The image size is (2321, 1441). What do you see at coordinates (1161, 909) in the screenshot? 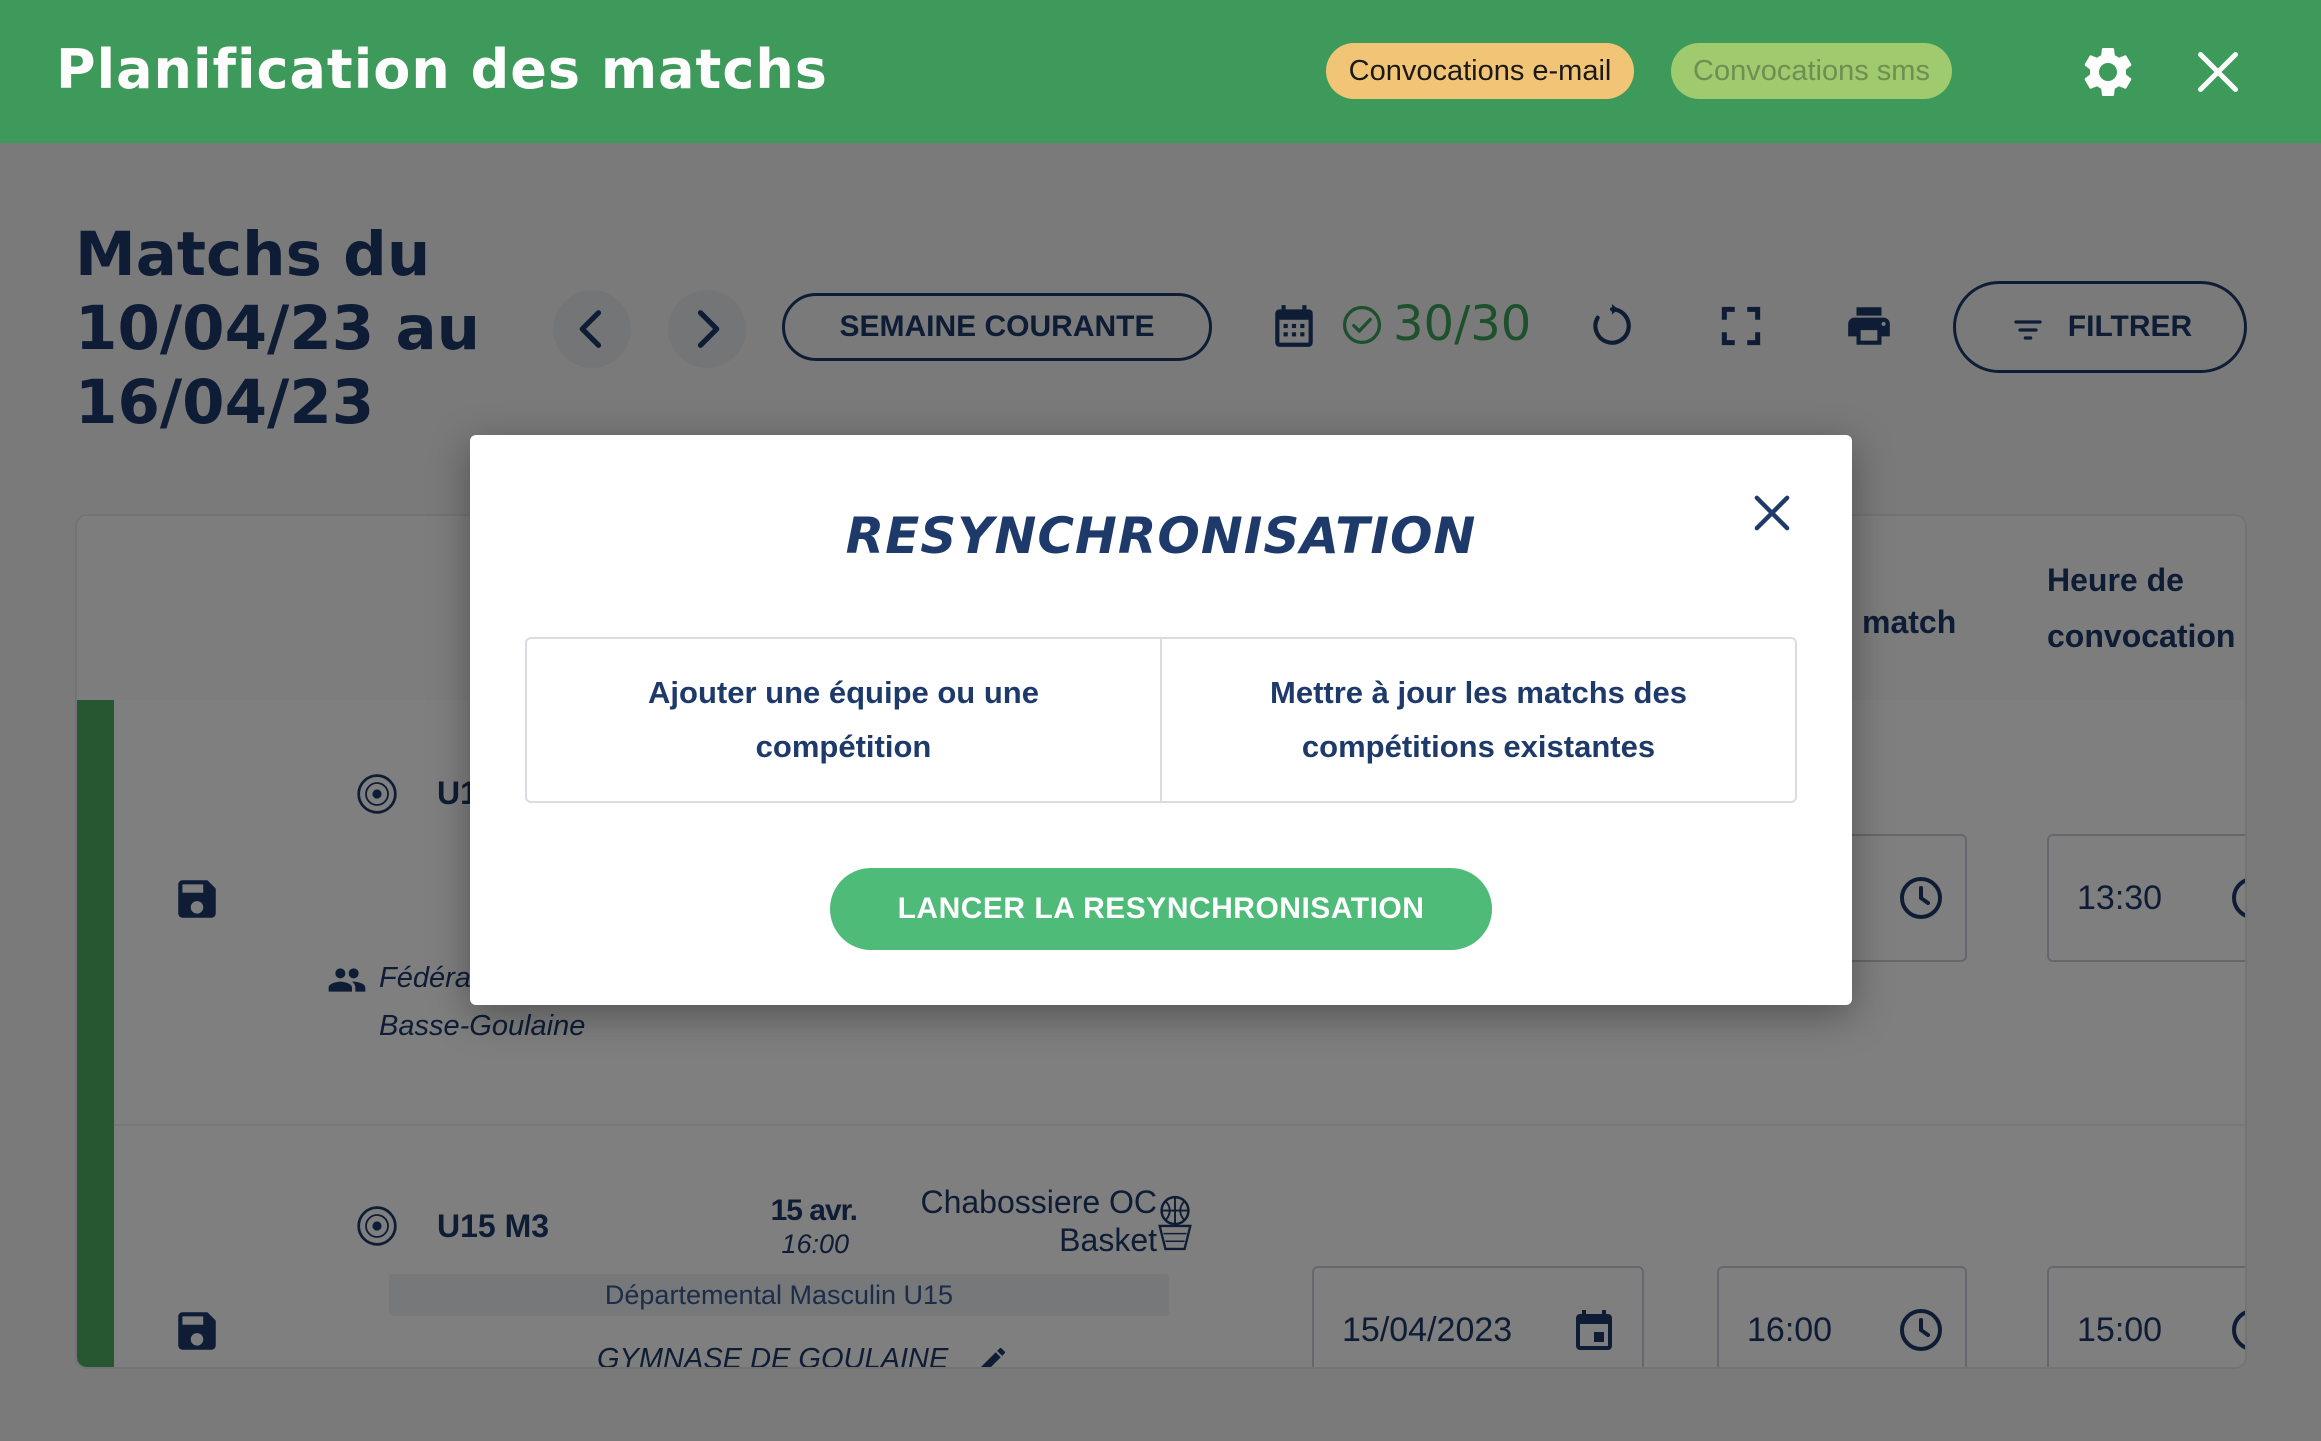
I see `launch-resync-button: LANCER LA RESYNCHRONISATION` at bounding box center [1161, 909].